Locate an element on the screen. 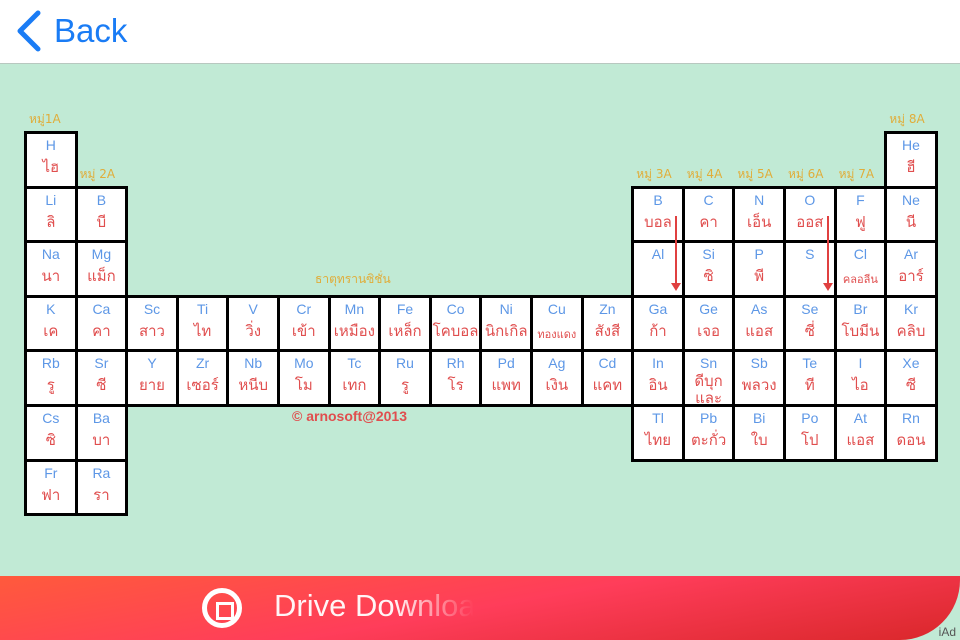 This screenshot has width=960, height=640. element-cell-sn: Sn ดีบุกและ is located at coordinates (708, 378).